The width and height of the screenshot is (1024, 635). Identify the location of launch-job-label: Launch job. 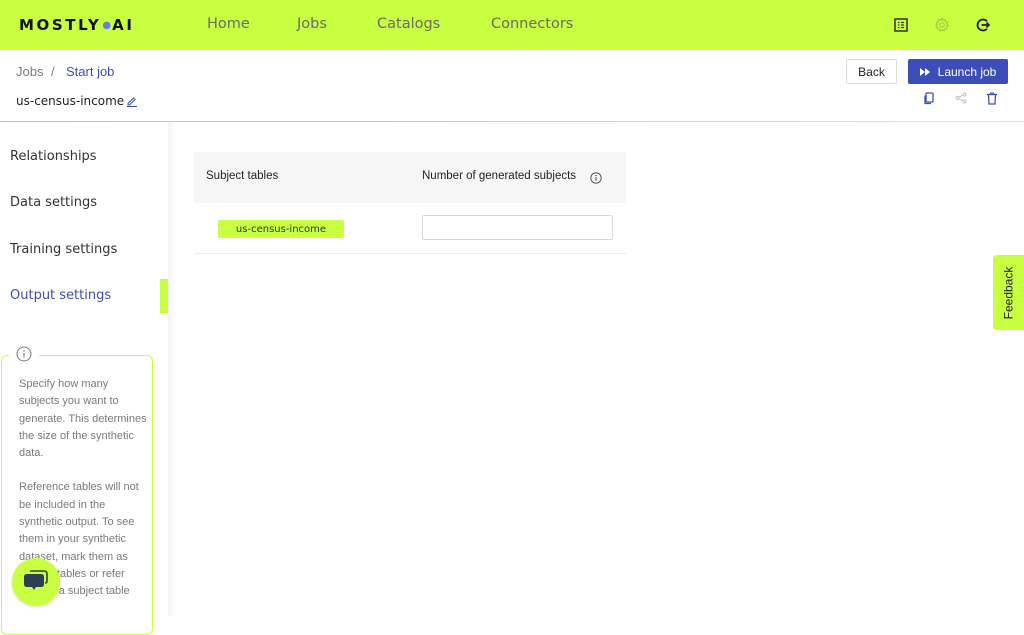
(967, 71).